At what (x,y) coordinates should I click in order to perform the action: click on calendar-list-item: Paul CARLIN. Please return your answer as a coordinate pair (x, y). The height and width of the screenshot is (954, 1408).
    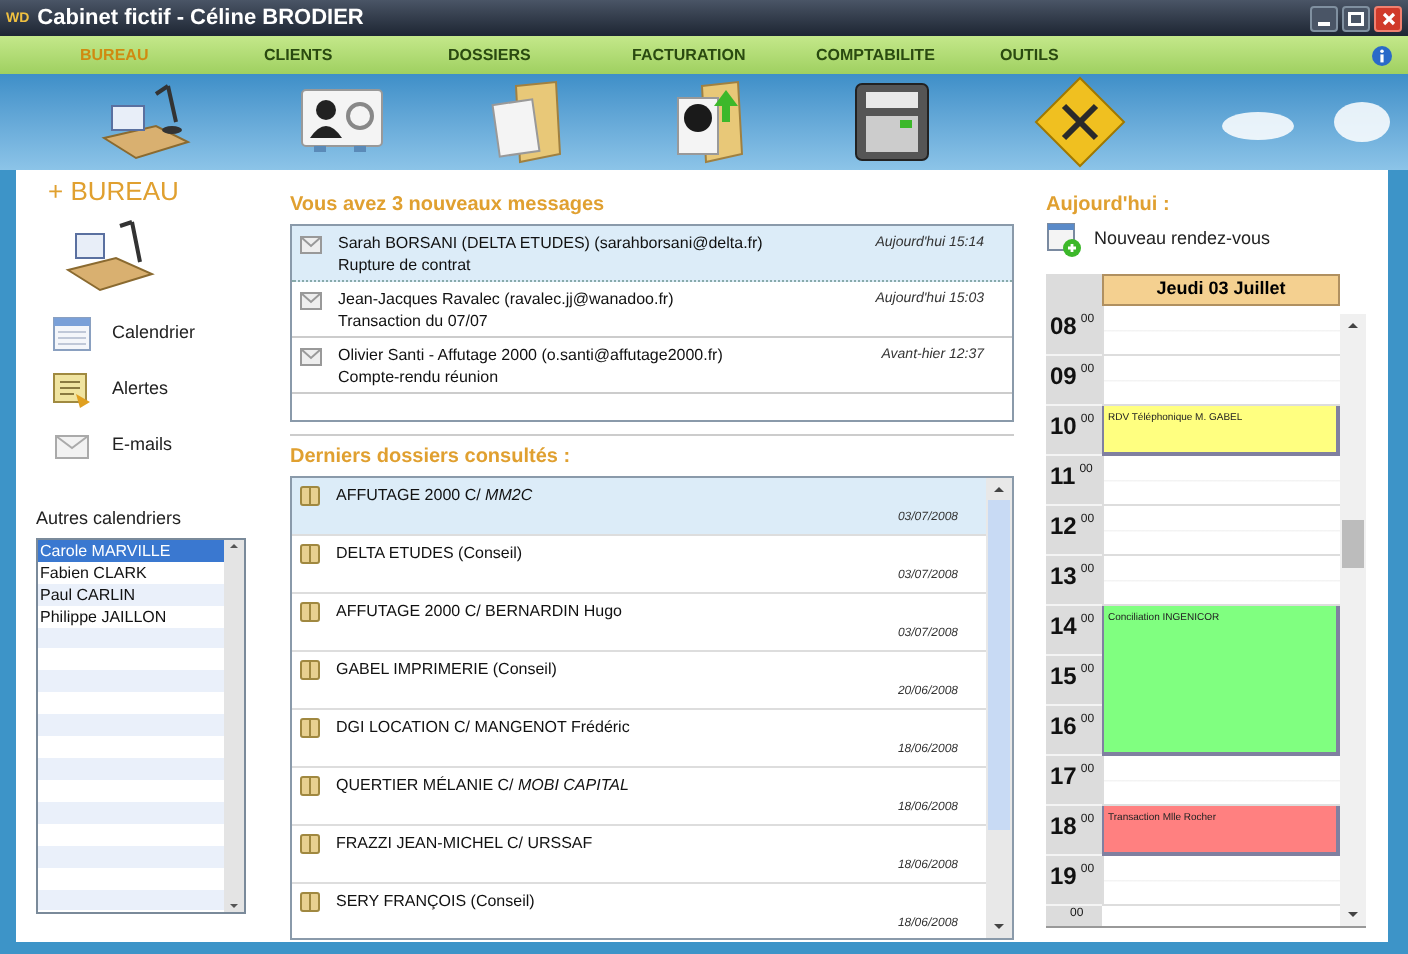
    Looking at the image, I should click on (131, 594).